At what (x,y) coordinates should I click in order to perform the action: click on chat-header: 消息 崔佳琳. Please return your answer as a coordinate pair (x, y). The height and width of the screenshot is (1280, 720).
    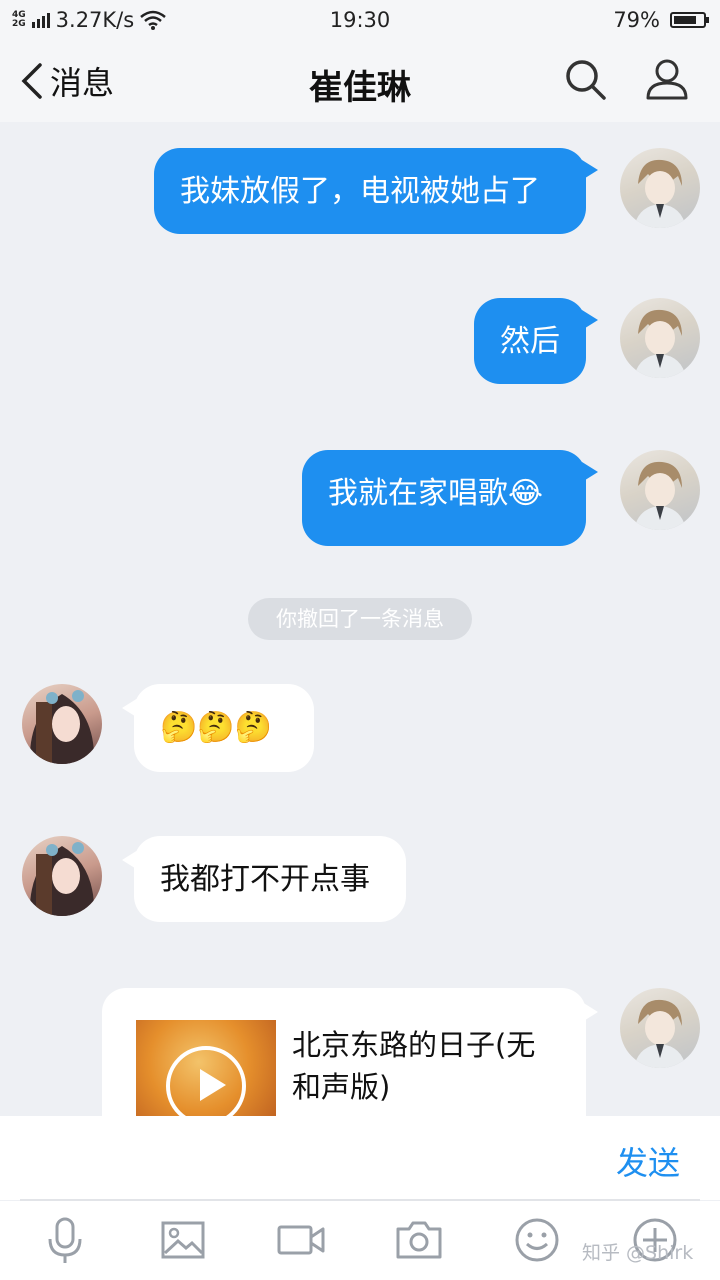
    Looking at the image, I should click on (360, 81).